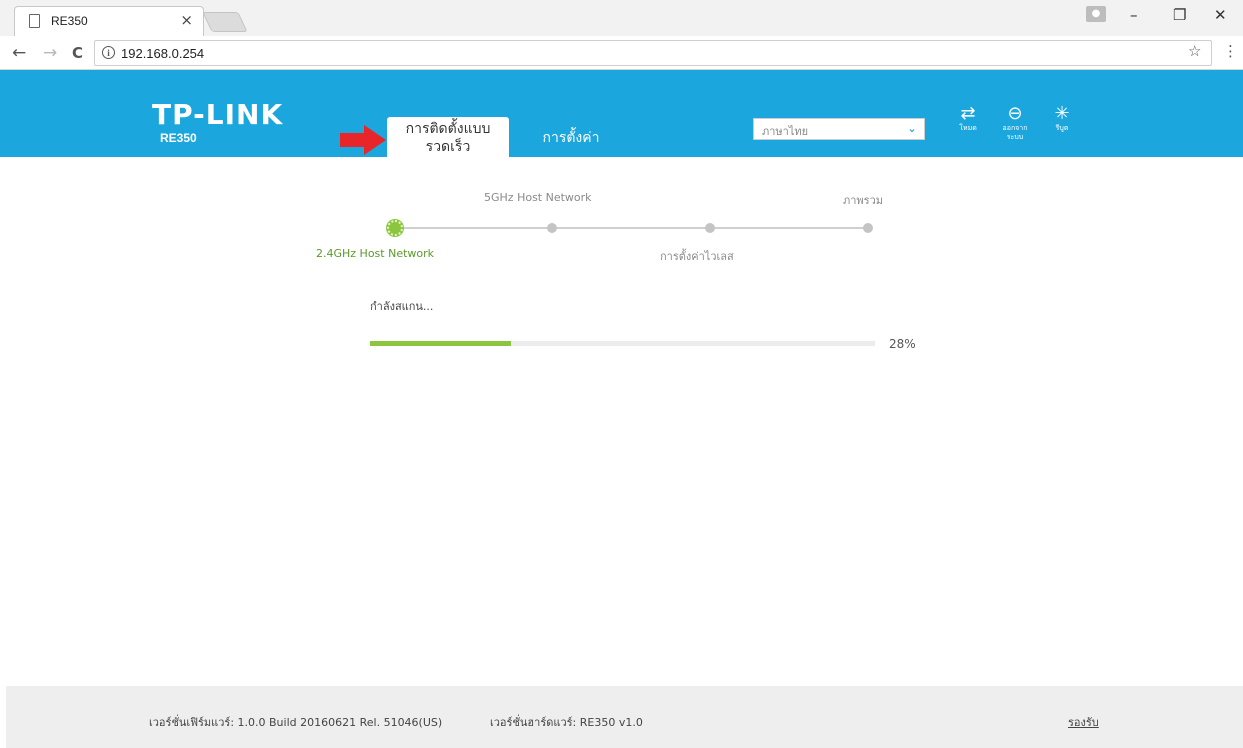 The height and width of the screenshot is (748, 1243). I want to click on logout-button: ⊖ ออกจาก ระบบ, so click(1015, 123).